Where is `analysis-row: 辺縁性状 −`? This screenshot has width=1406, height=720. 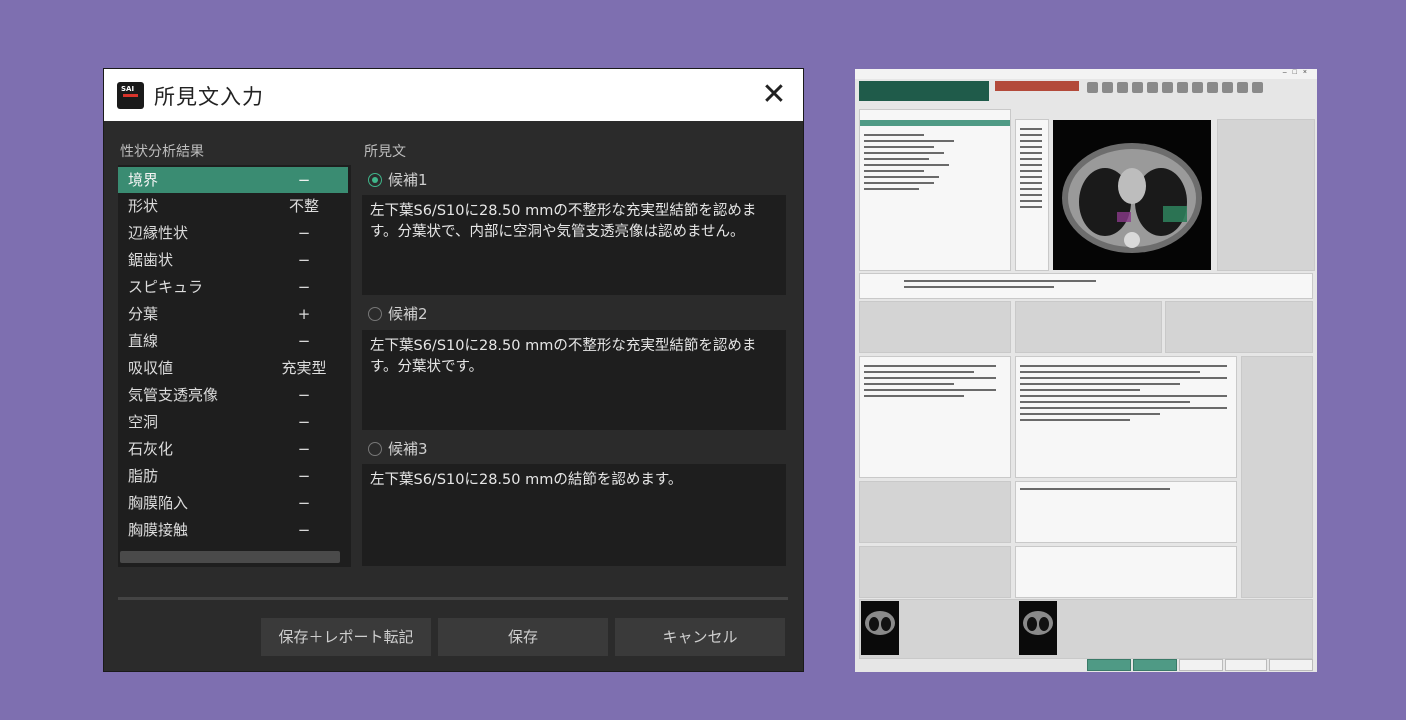 analysis-row: 辺縁性状 − is located at coordinates (233, 233).